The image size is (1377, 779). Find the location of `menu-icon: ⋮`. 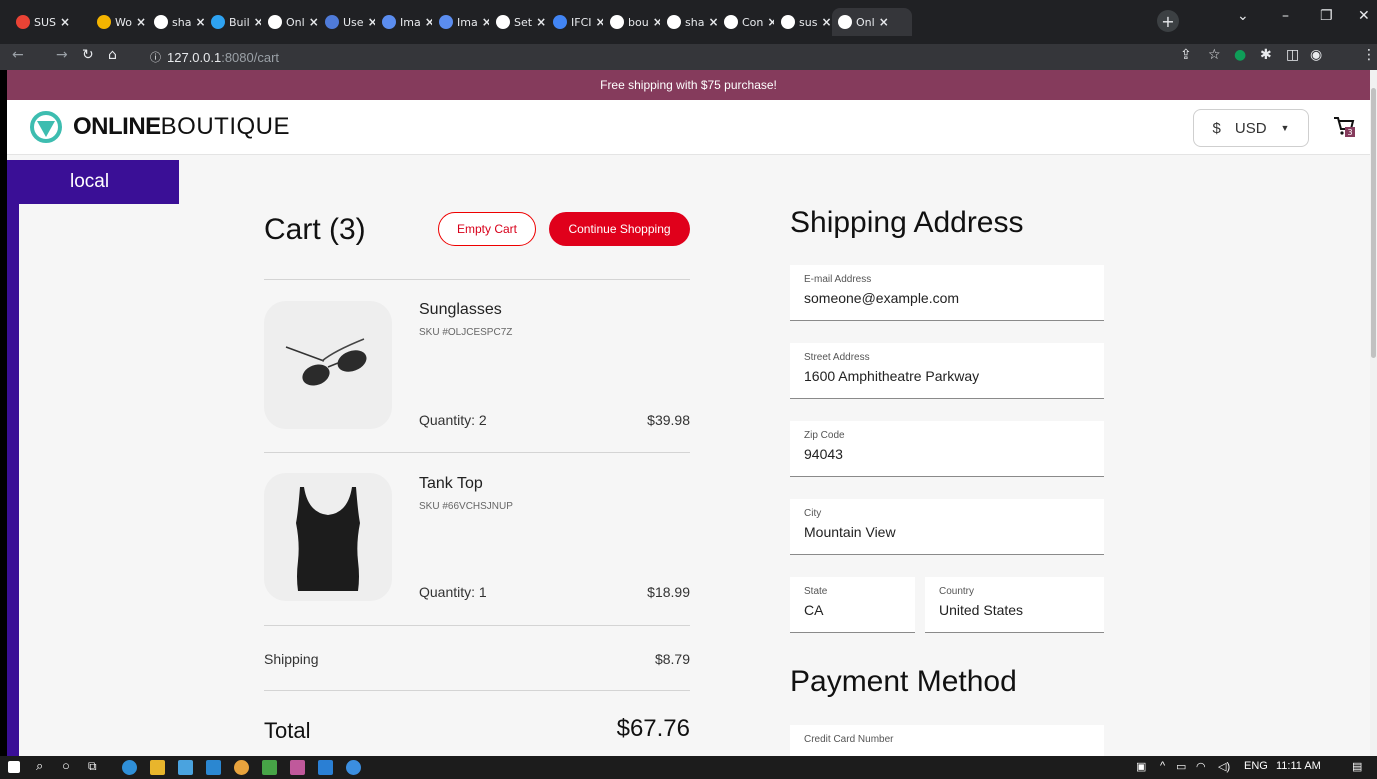

menu-icon: ⋮ is located at coordinates (1369, 55).